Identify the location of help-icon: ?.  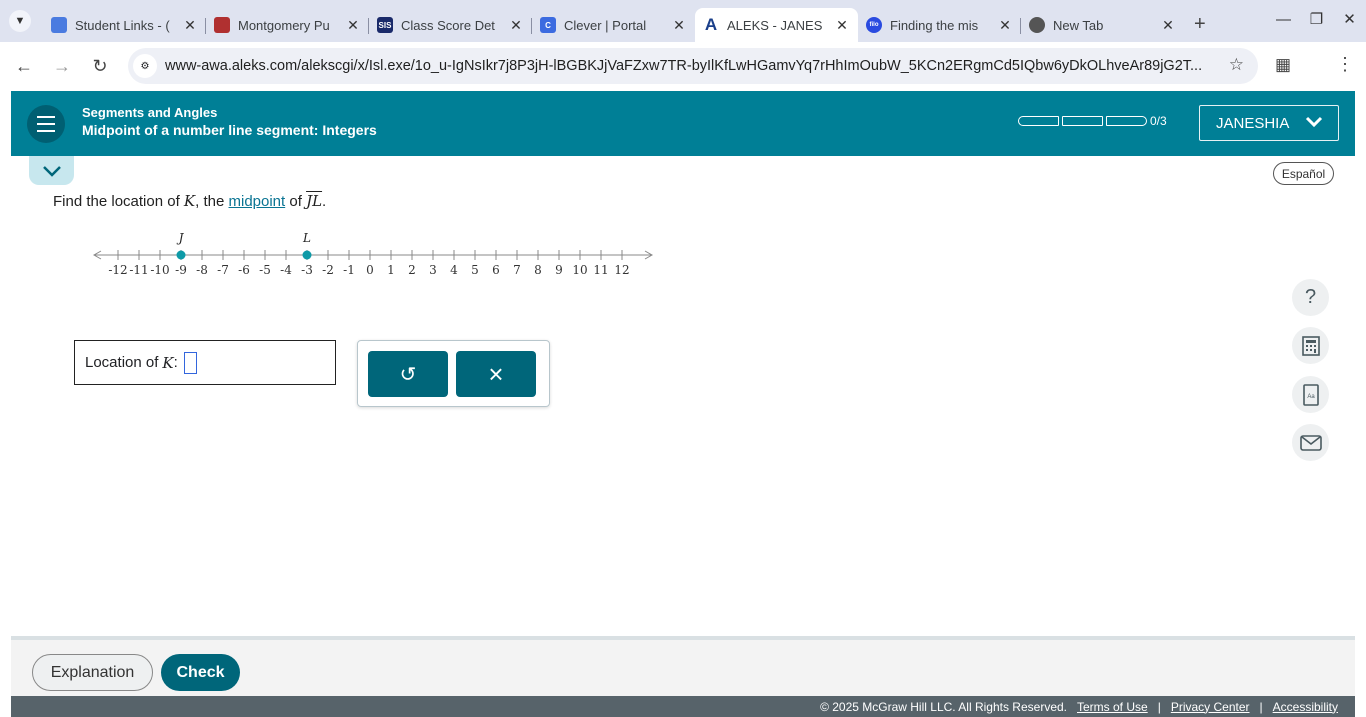
(1310, 297).